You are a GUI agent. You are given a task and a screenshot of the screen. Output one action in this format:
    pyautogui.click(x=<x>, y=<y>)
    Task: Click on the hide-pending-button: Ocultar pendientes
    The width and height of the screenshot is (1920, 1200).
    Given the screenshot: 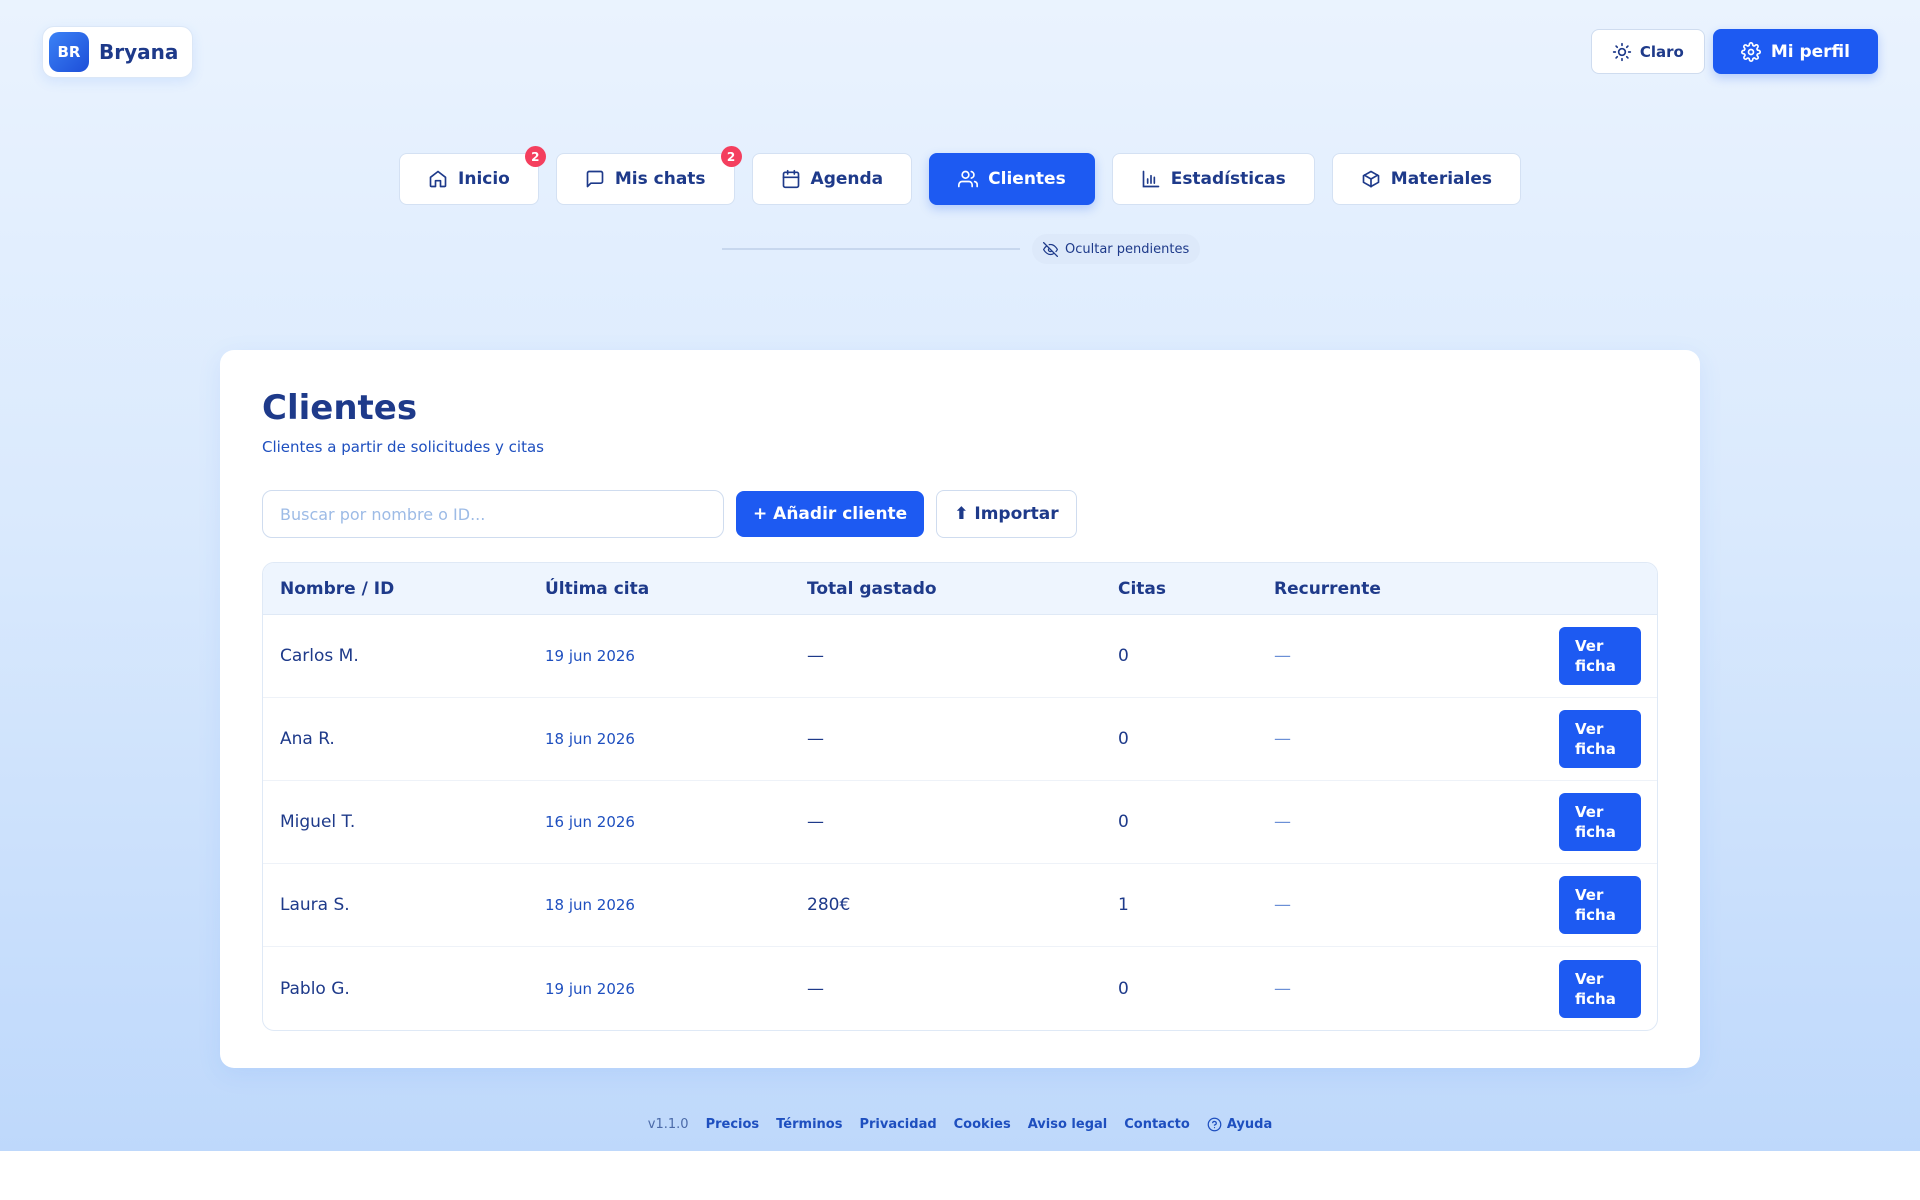 What is the action you would take?
    pyautogui.click(x=1116, y=249)
    